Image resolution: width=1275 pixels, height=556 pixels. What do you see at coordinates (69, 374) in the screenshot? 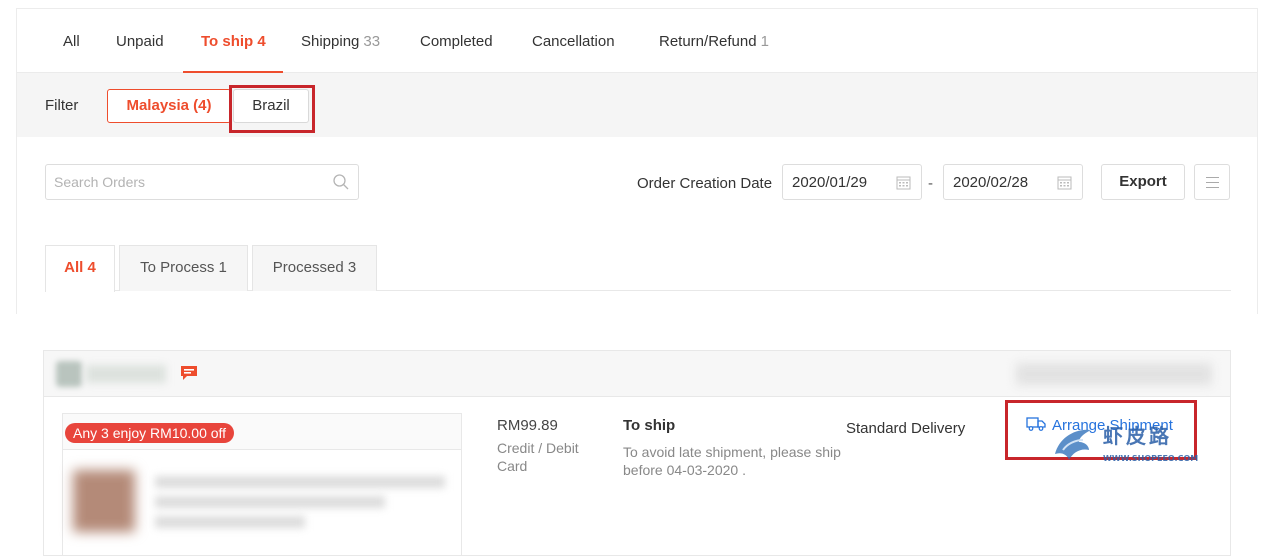
I see `buyer-avatar` at bounding box center [69, 374].